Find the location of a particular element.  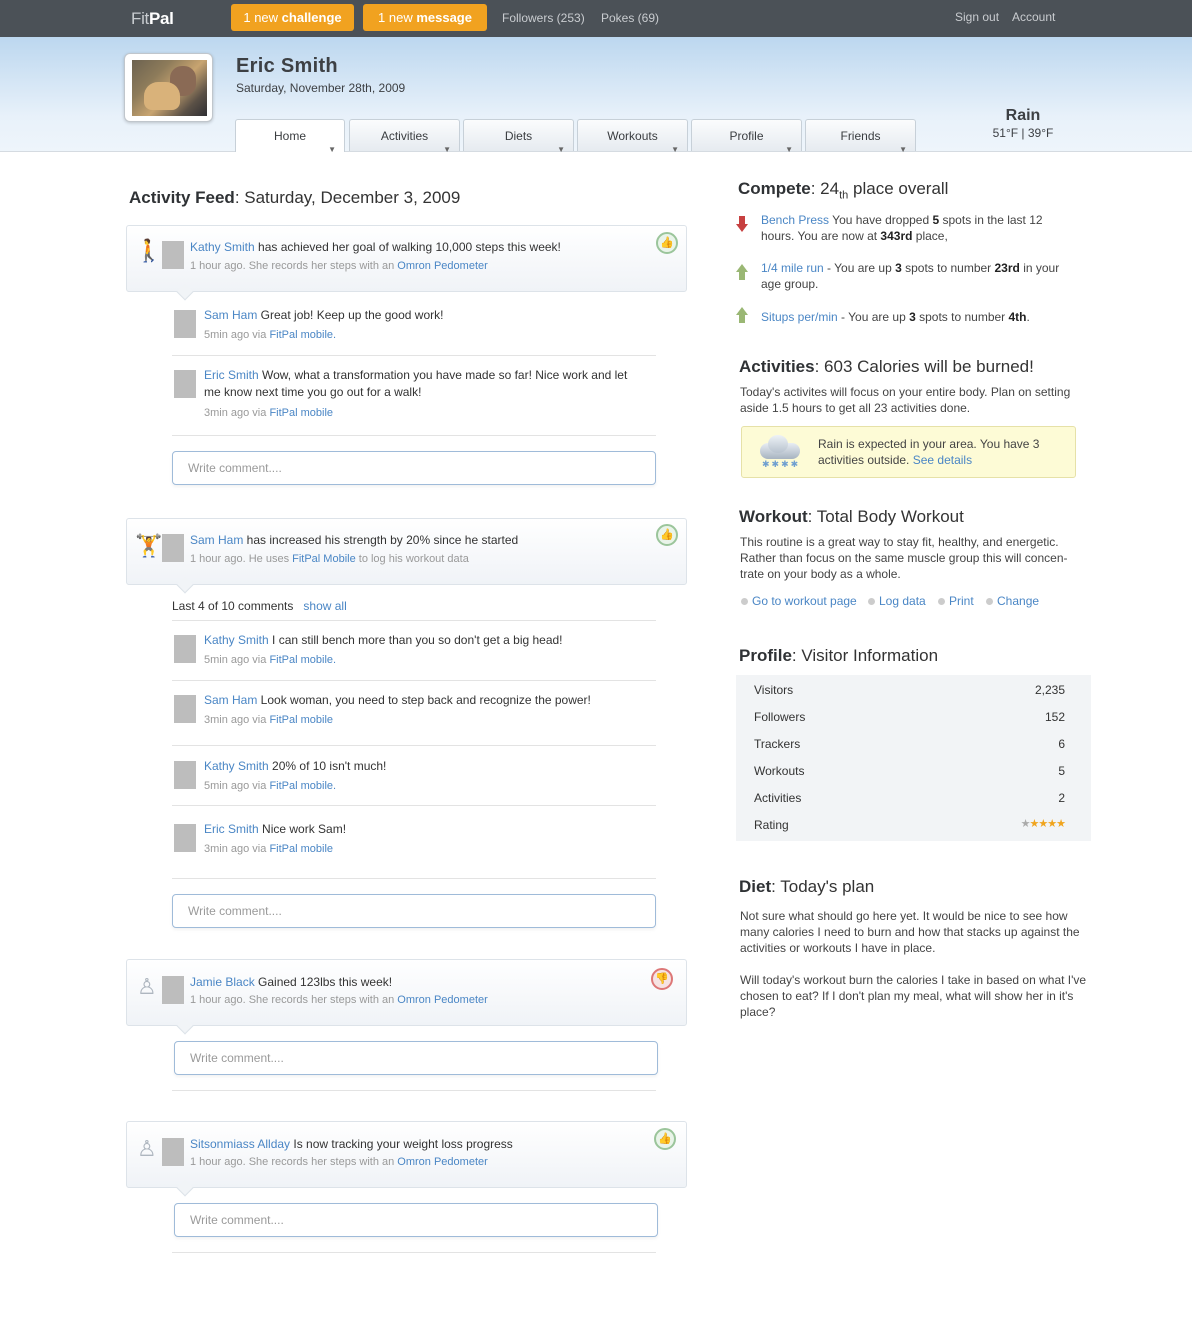

post-user-link: Sitsonmiass Allday is located at coordinates (240, 1144).